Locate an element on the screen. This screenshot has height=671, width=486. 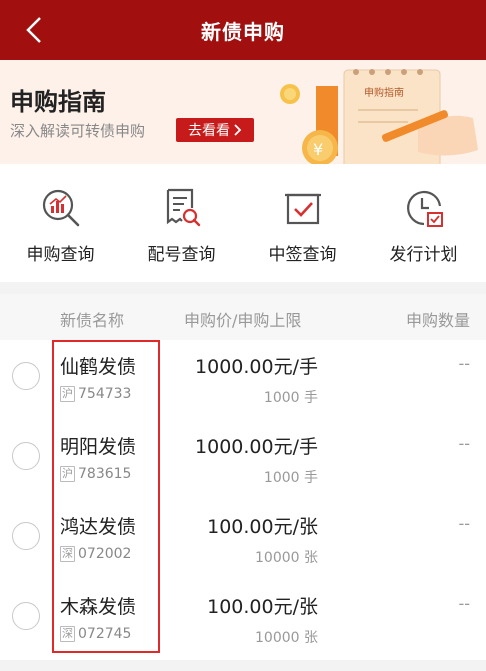
back-button is located at coordinates (34, 30).